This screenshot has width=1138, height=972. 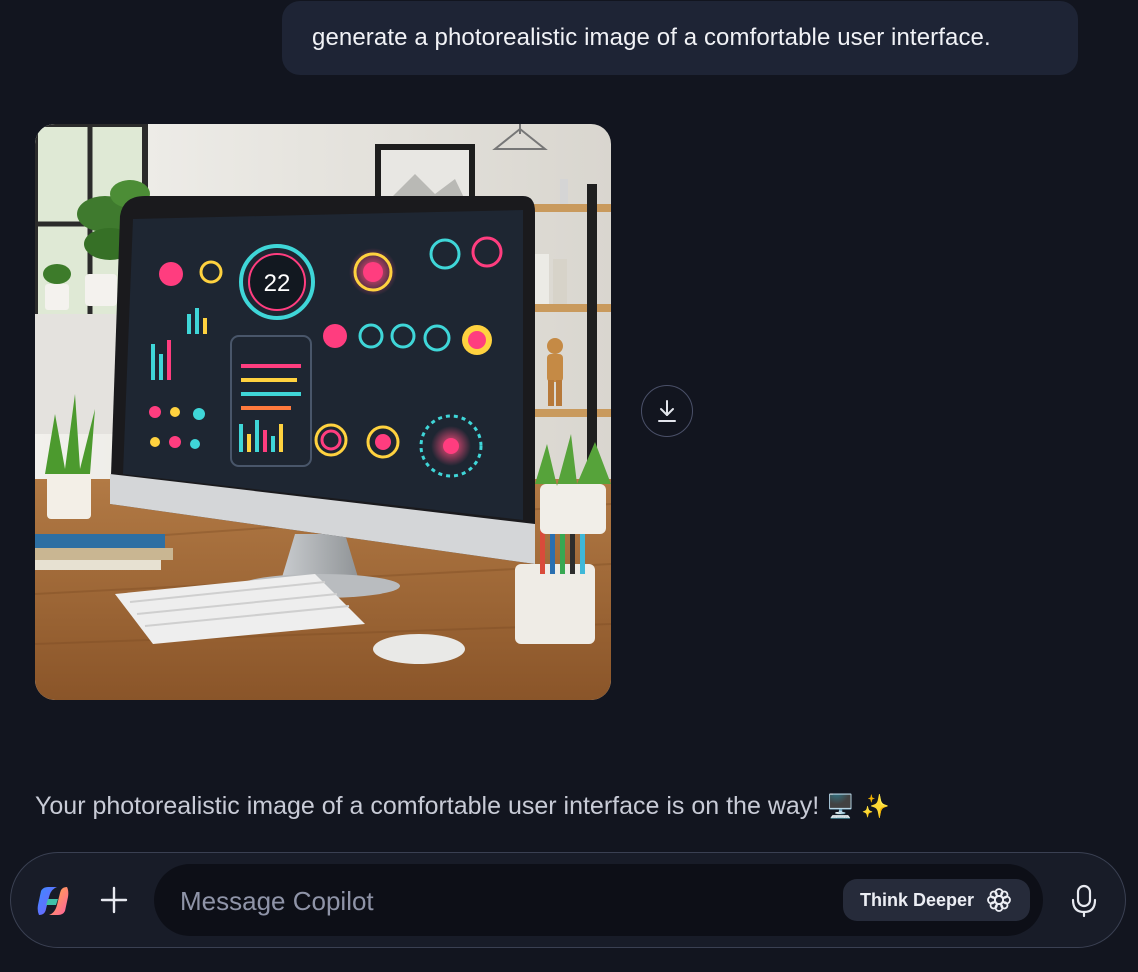 I want to click on think-deeper-button: Think Deeper, so click(x=936, y=900).